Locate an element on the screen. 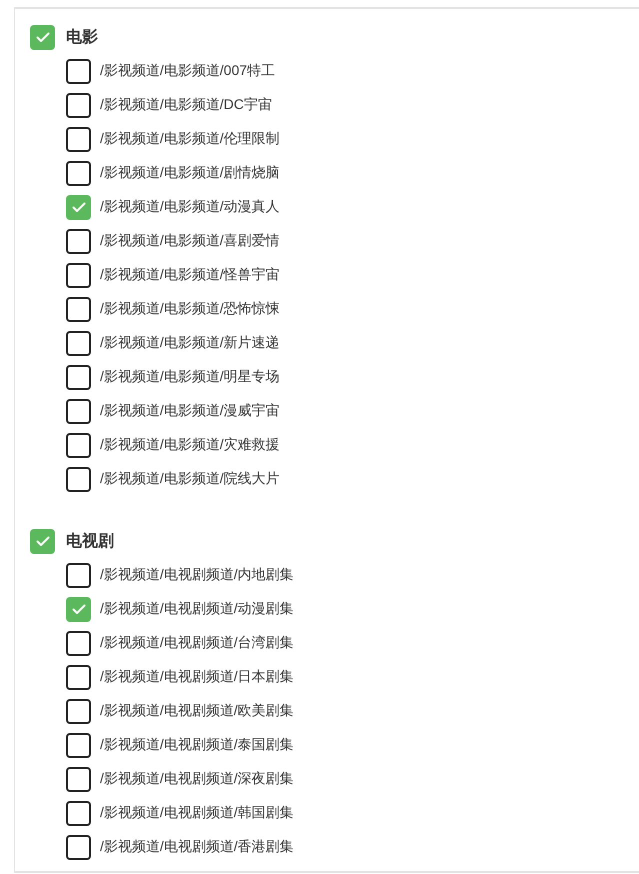  channel-path-label: /影视频道/电视剧频道/动漫剧集 is located at coordinates (197, 609).